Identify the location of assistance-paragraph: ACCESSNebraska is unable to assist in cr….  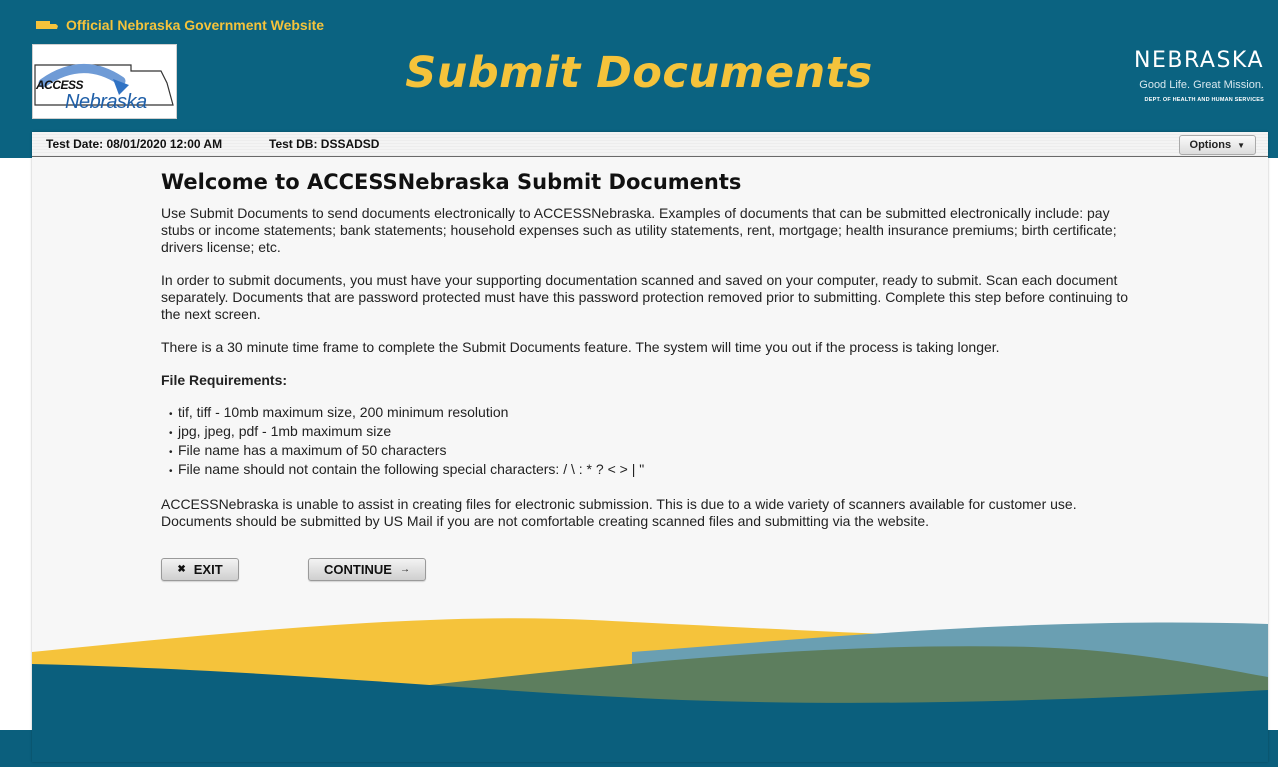
(619, 512).